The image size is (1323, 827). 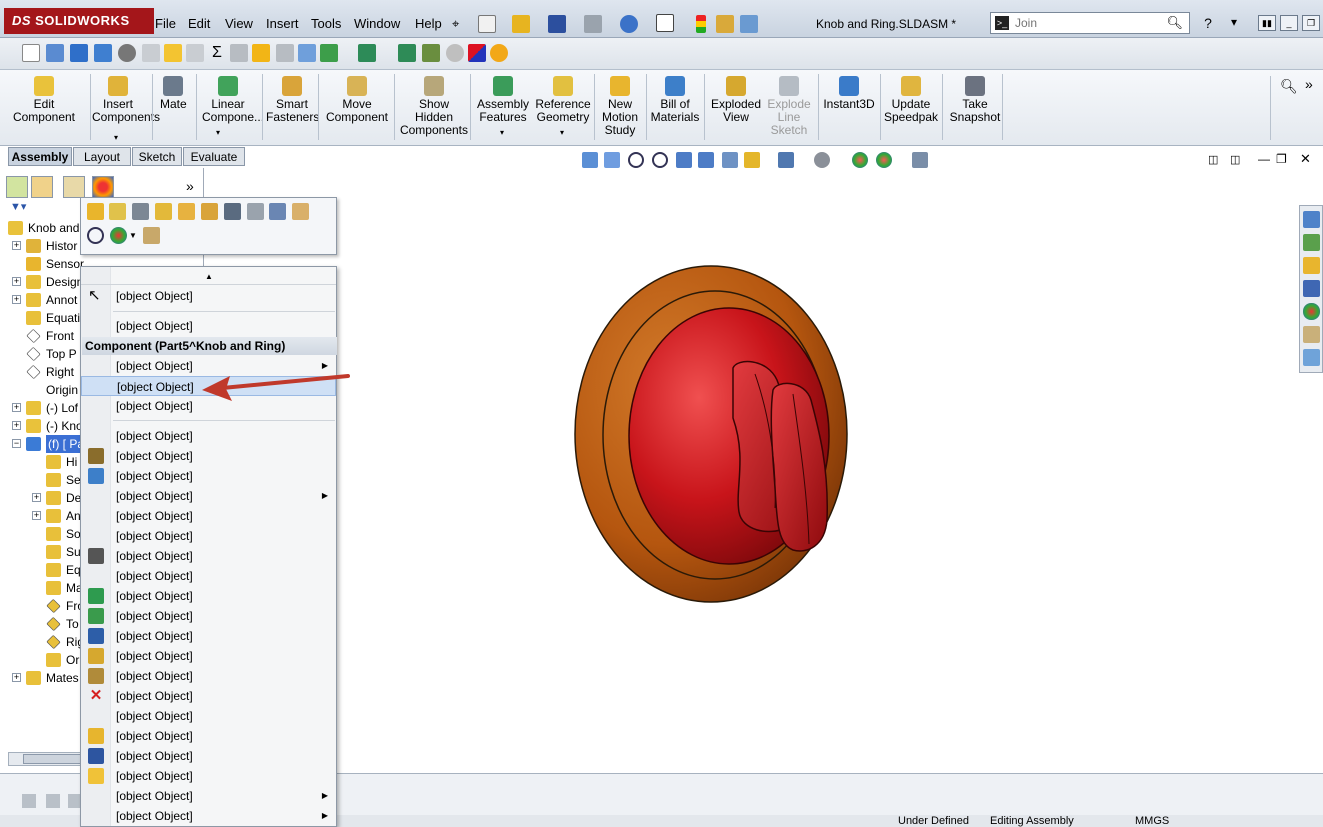 What do you see at coordinates (822, 160) in the screenshot?
I see `hide-show-items-icon` at bounding box center [822, 160].